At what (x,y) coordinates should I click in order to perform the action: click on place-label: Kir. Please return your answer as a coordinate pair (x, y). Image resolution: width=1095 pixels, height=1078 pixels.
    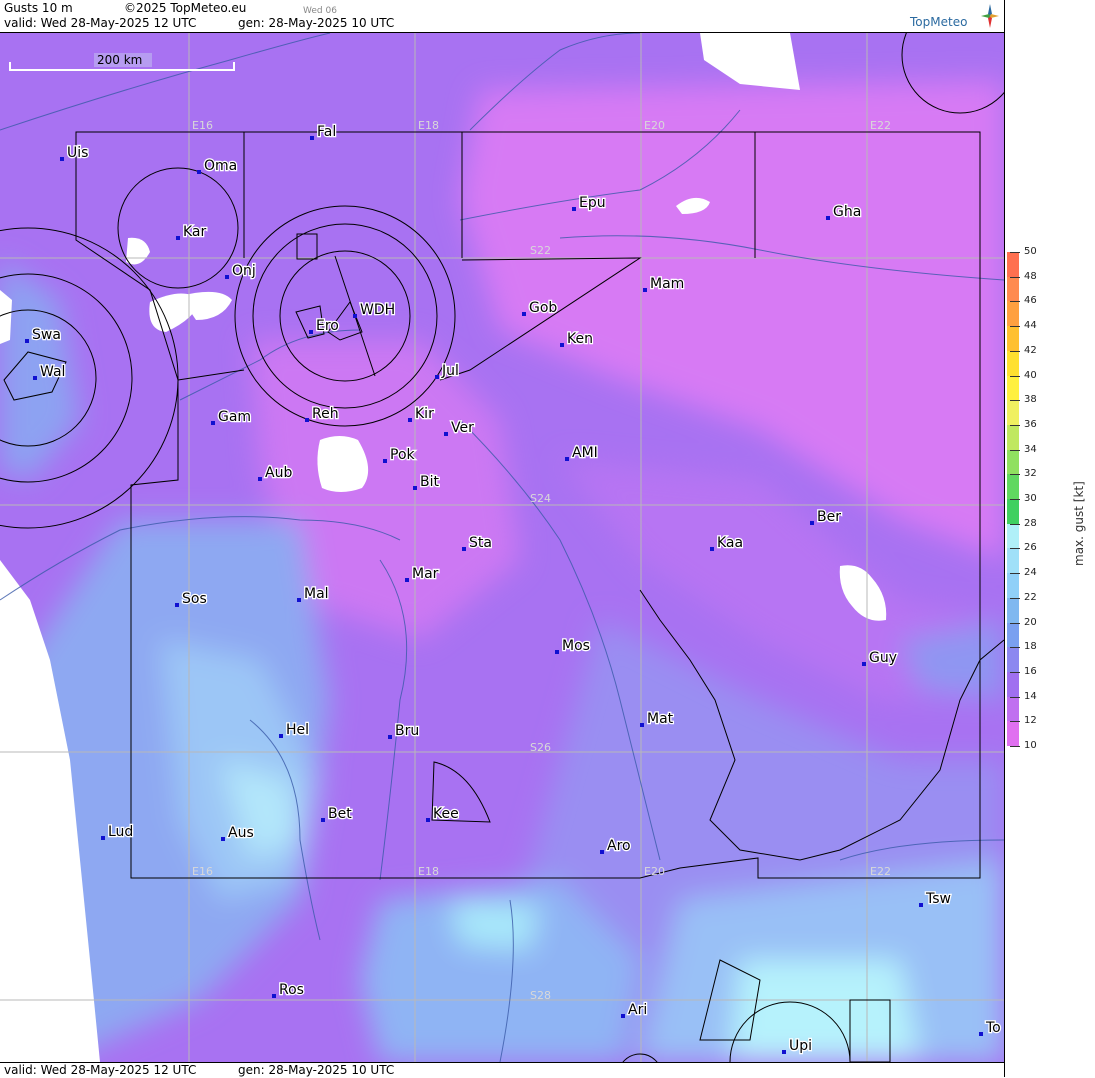
    Looking at the image, I should click on (424, 414).